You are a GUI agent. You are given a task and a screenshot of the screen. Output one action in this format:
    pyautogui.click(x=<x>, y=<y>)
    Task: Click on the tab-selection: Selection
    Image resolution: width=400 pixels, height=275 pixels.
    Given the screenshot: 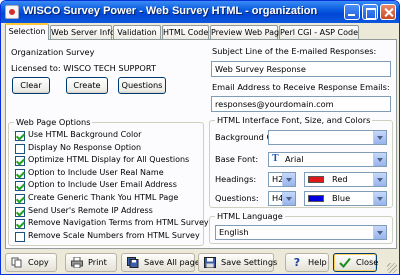 What is the action you would take?
    pyautogui.click(x=27, y=31)
    